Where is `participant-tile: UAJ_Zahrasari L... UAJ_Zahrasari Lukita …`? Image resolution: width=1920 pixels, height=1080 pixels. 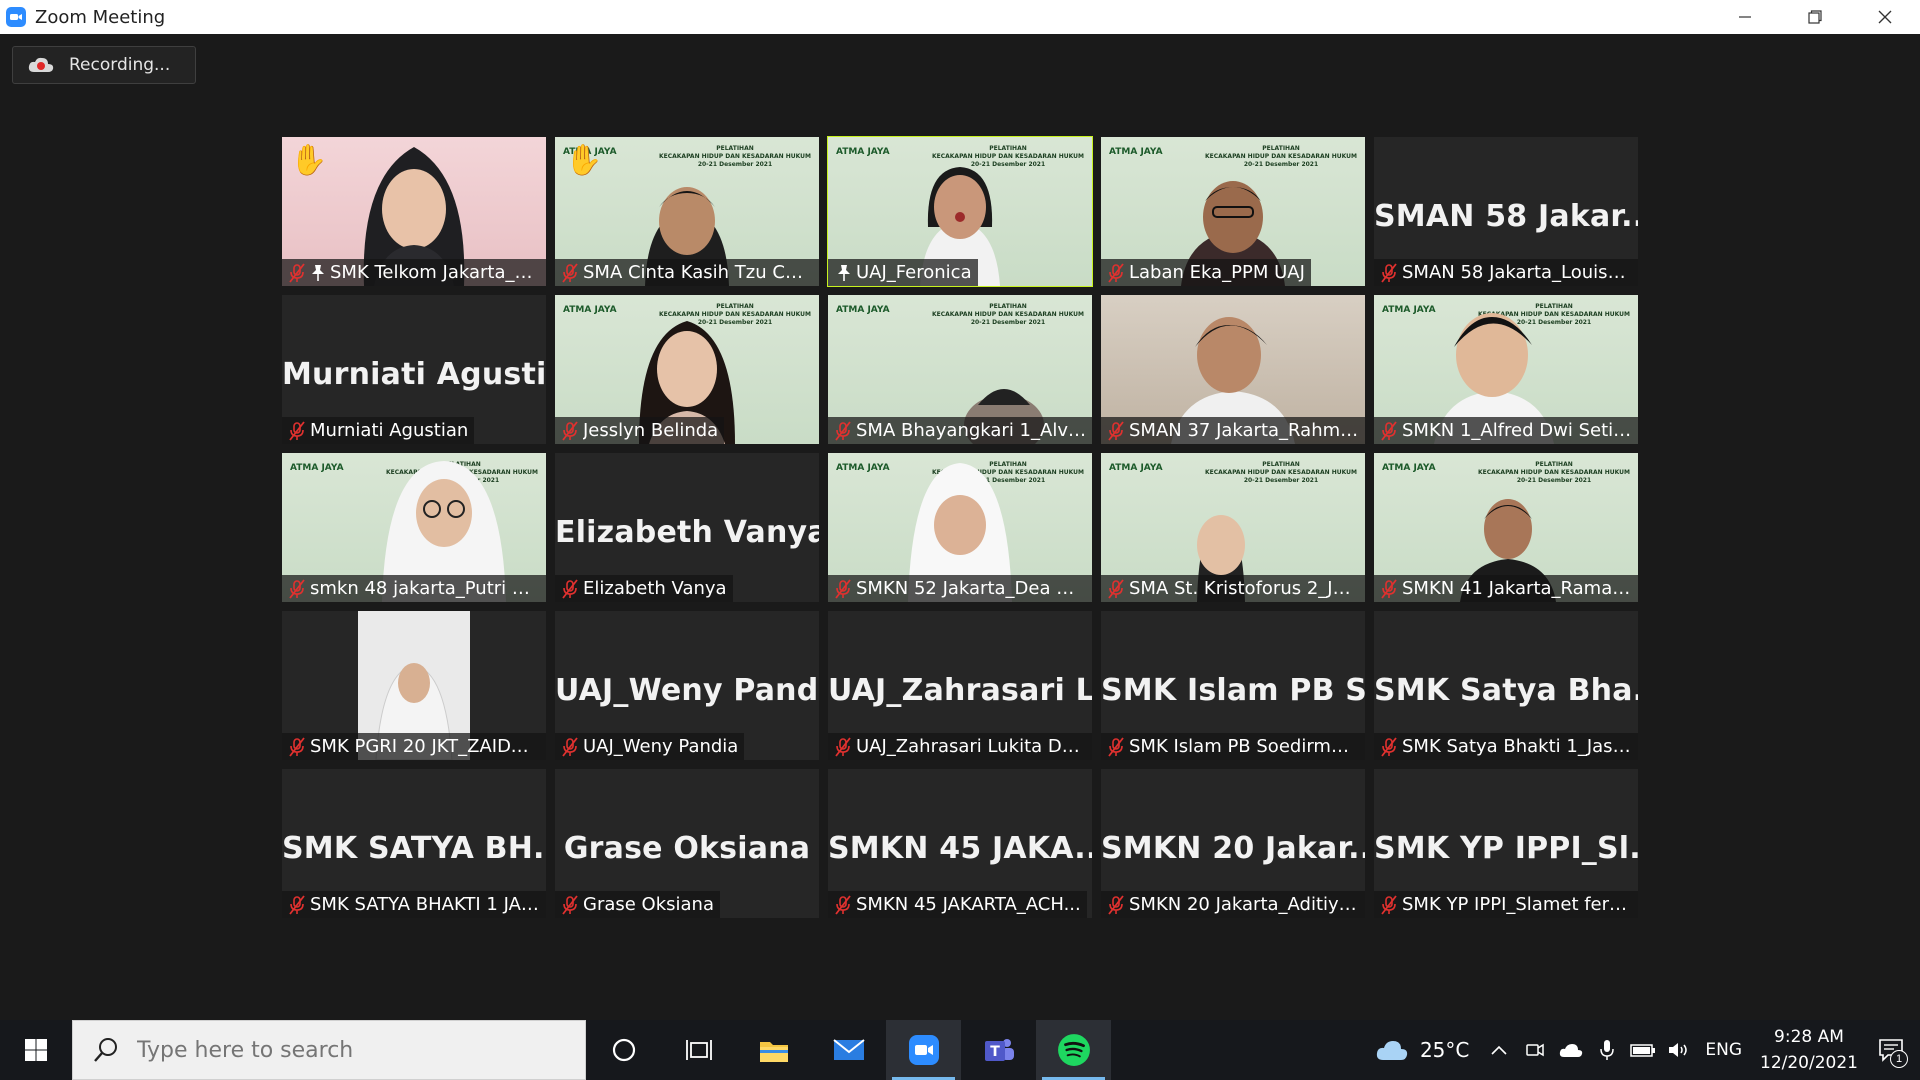 participant-tile: UAJ_Zahrasari L... UAJ_Zahrasari Lukita … is located at coordinates (960, 685).